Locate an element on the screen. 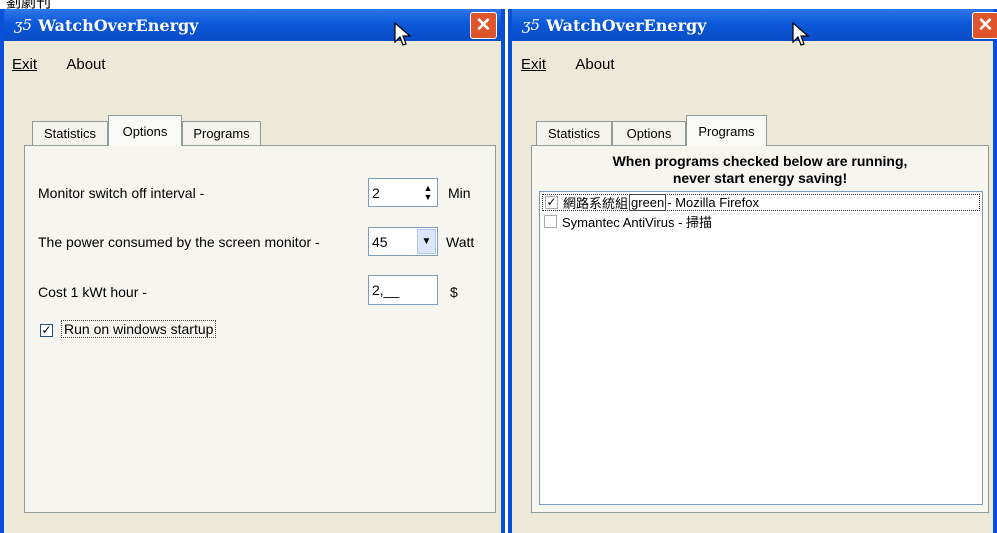 This screenshot has height=533, width=997. programs-header-line1: When programs checked below are running, is located at coordinates (760, 161).